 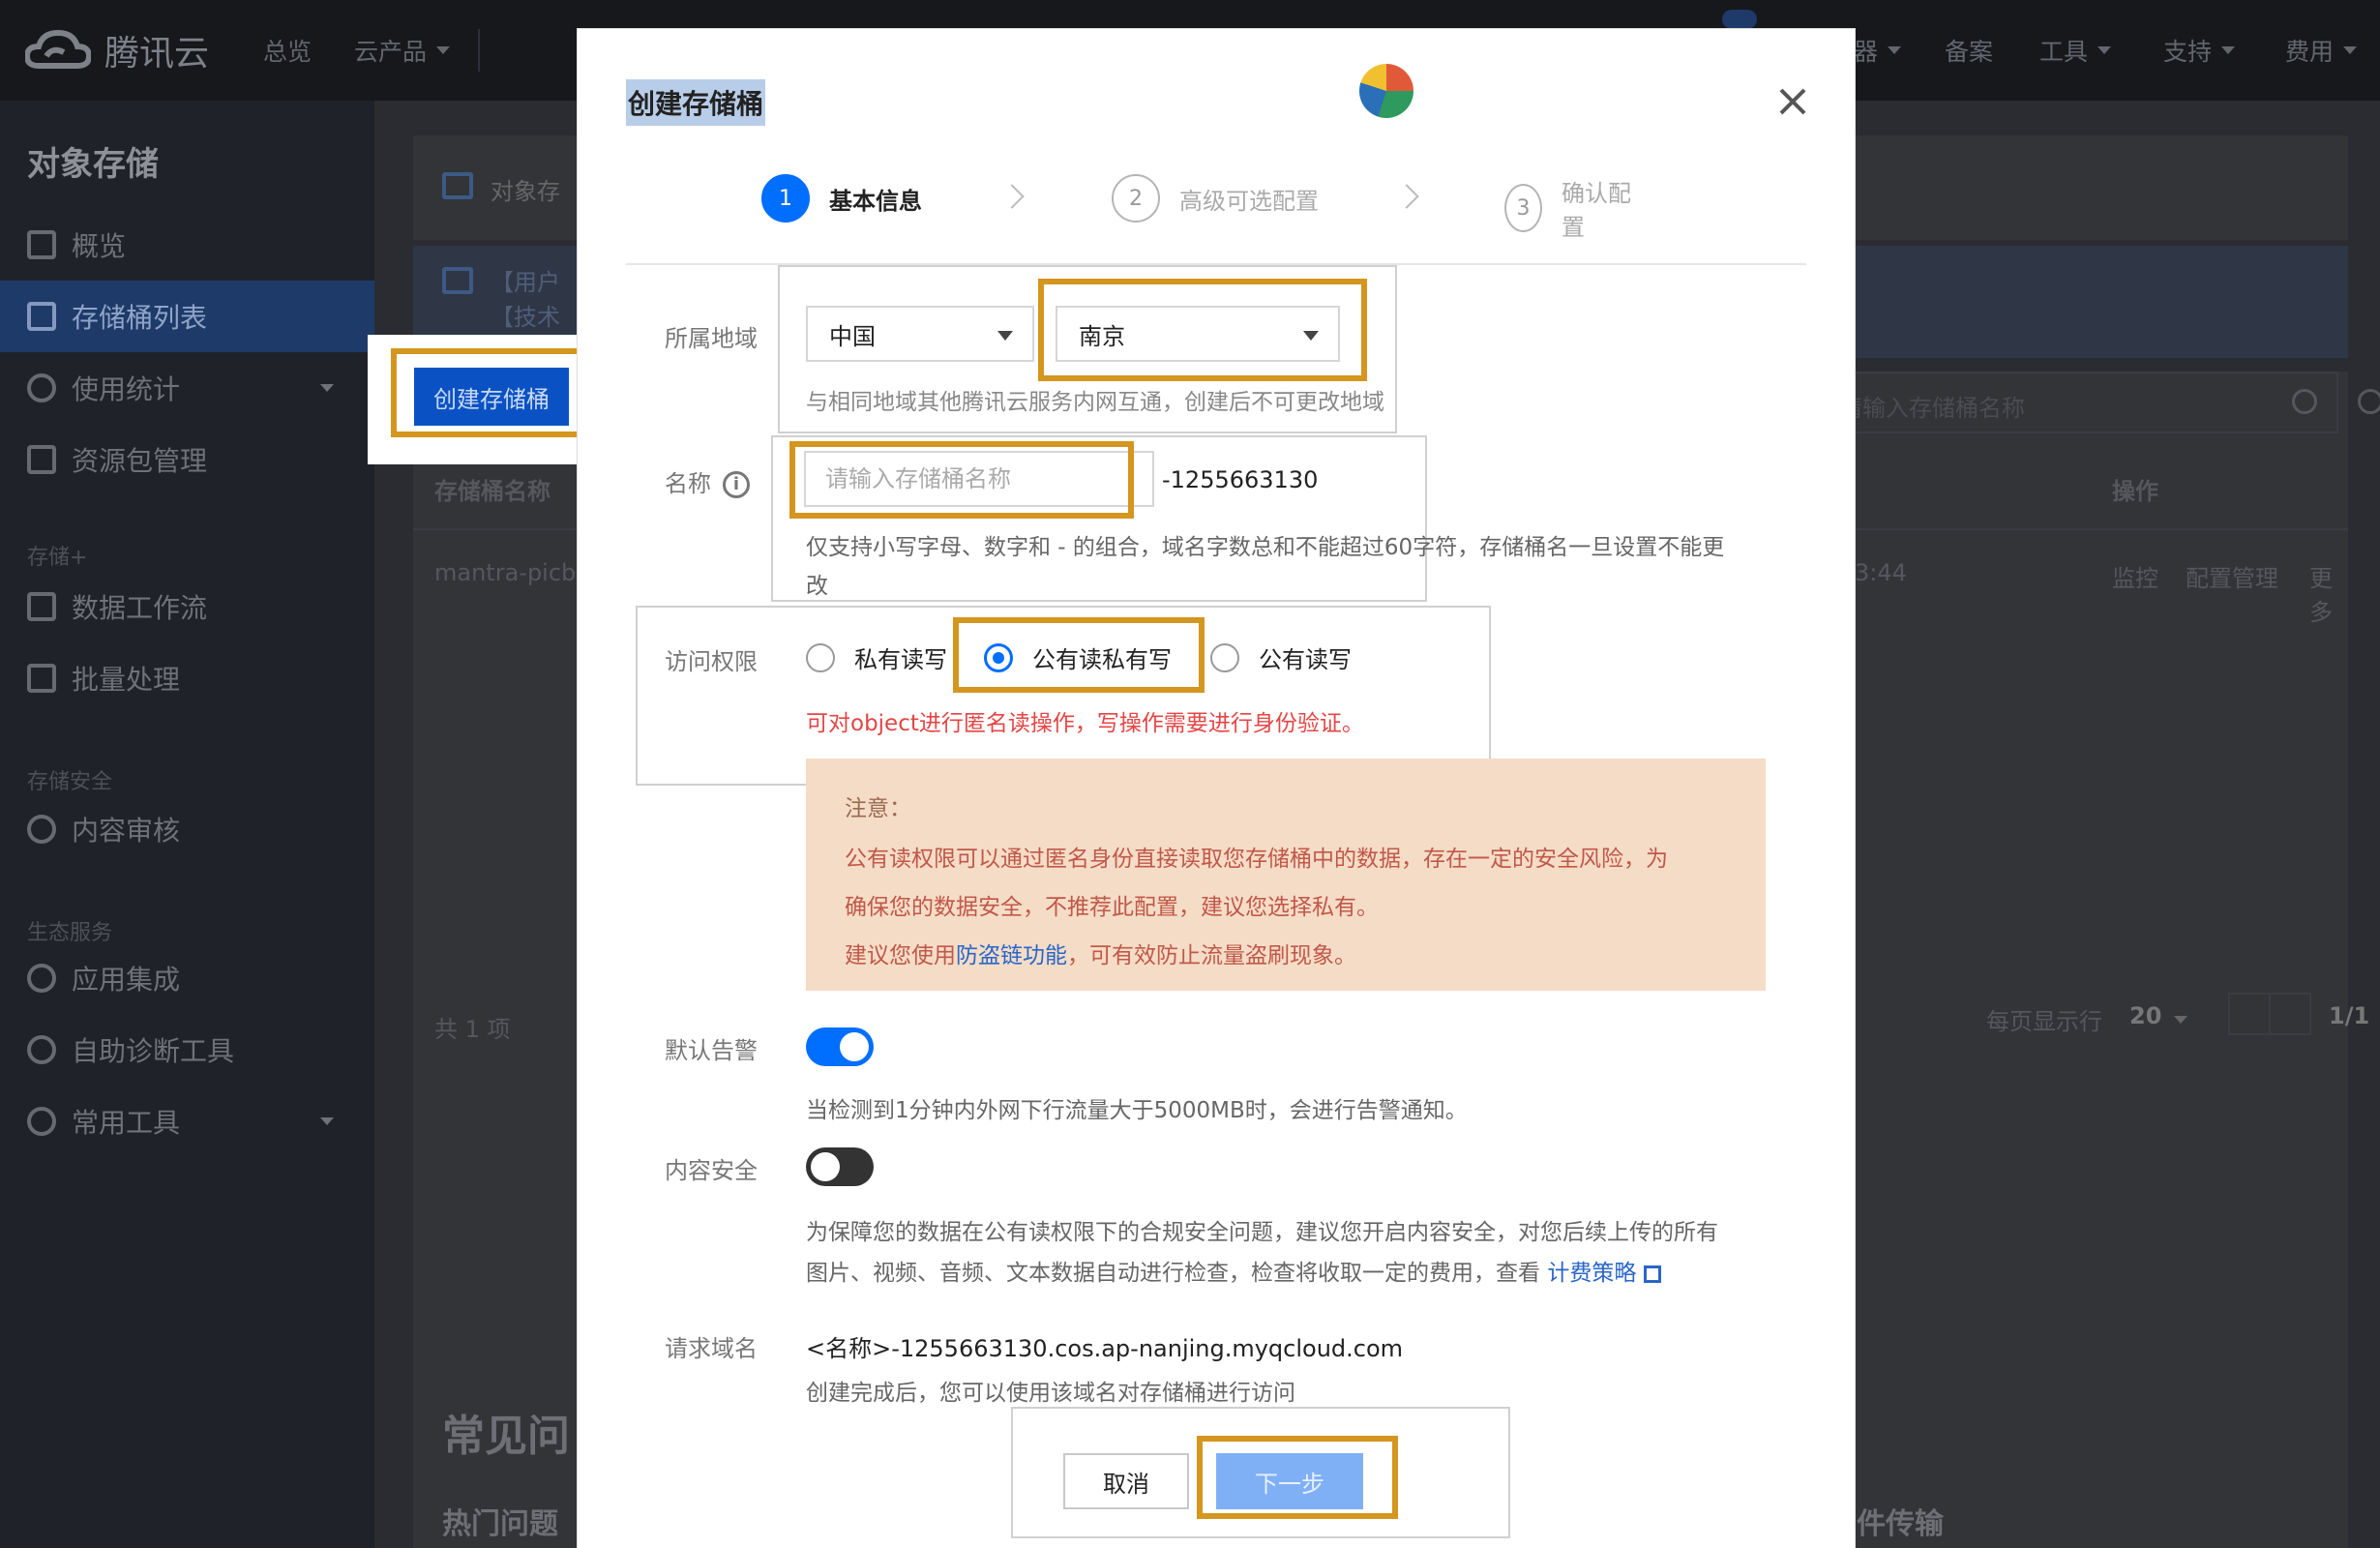 What do you see at coordinates (2145, 1015) in the screenshot?
I see `per-page-select: 20` at bounding box center [2145, 1015].